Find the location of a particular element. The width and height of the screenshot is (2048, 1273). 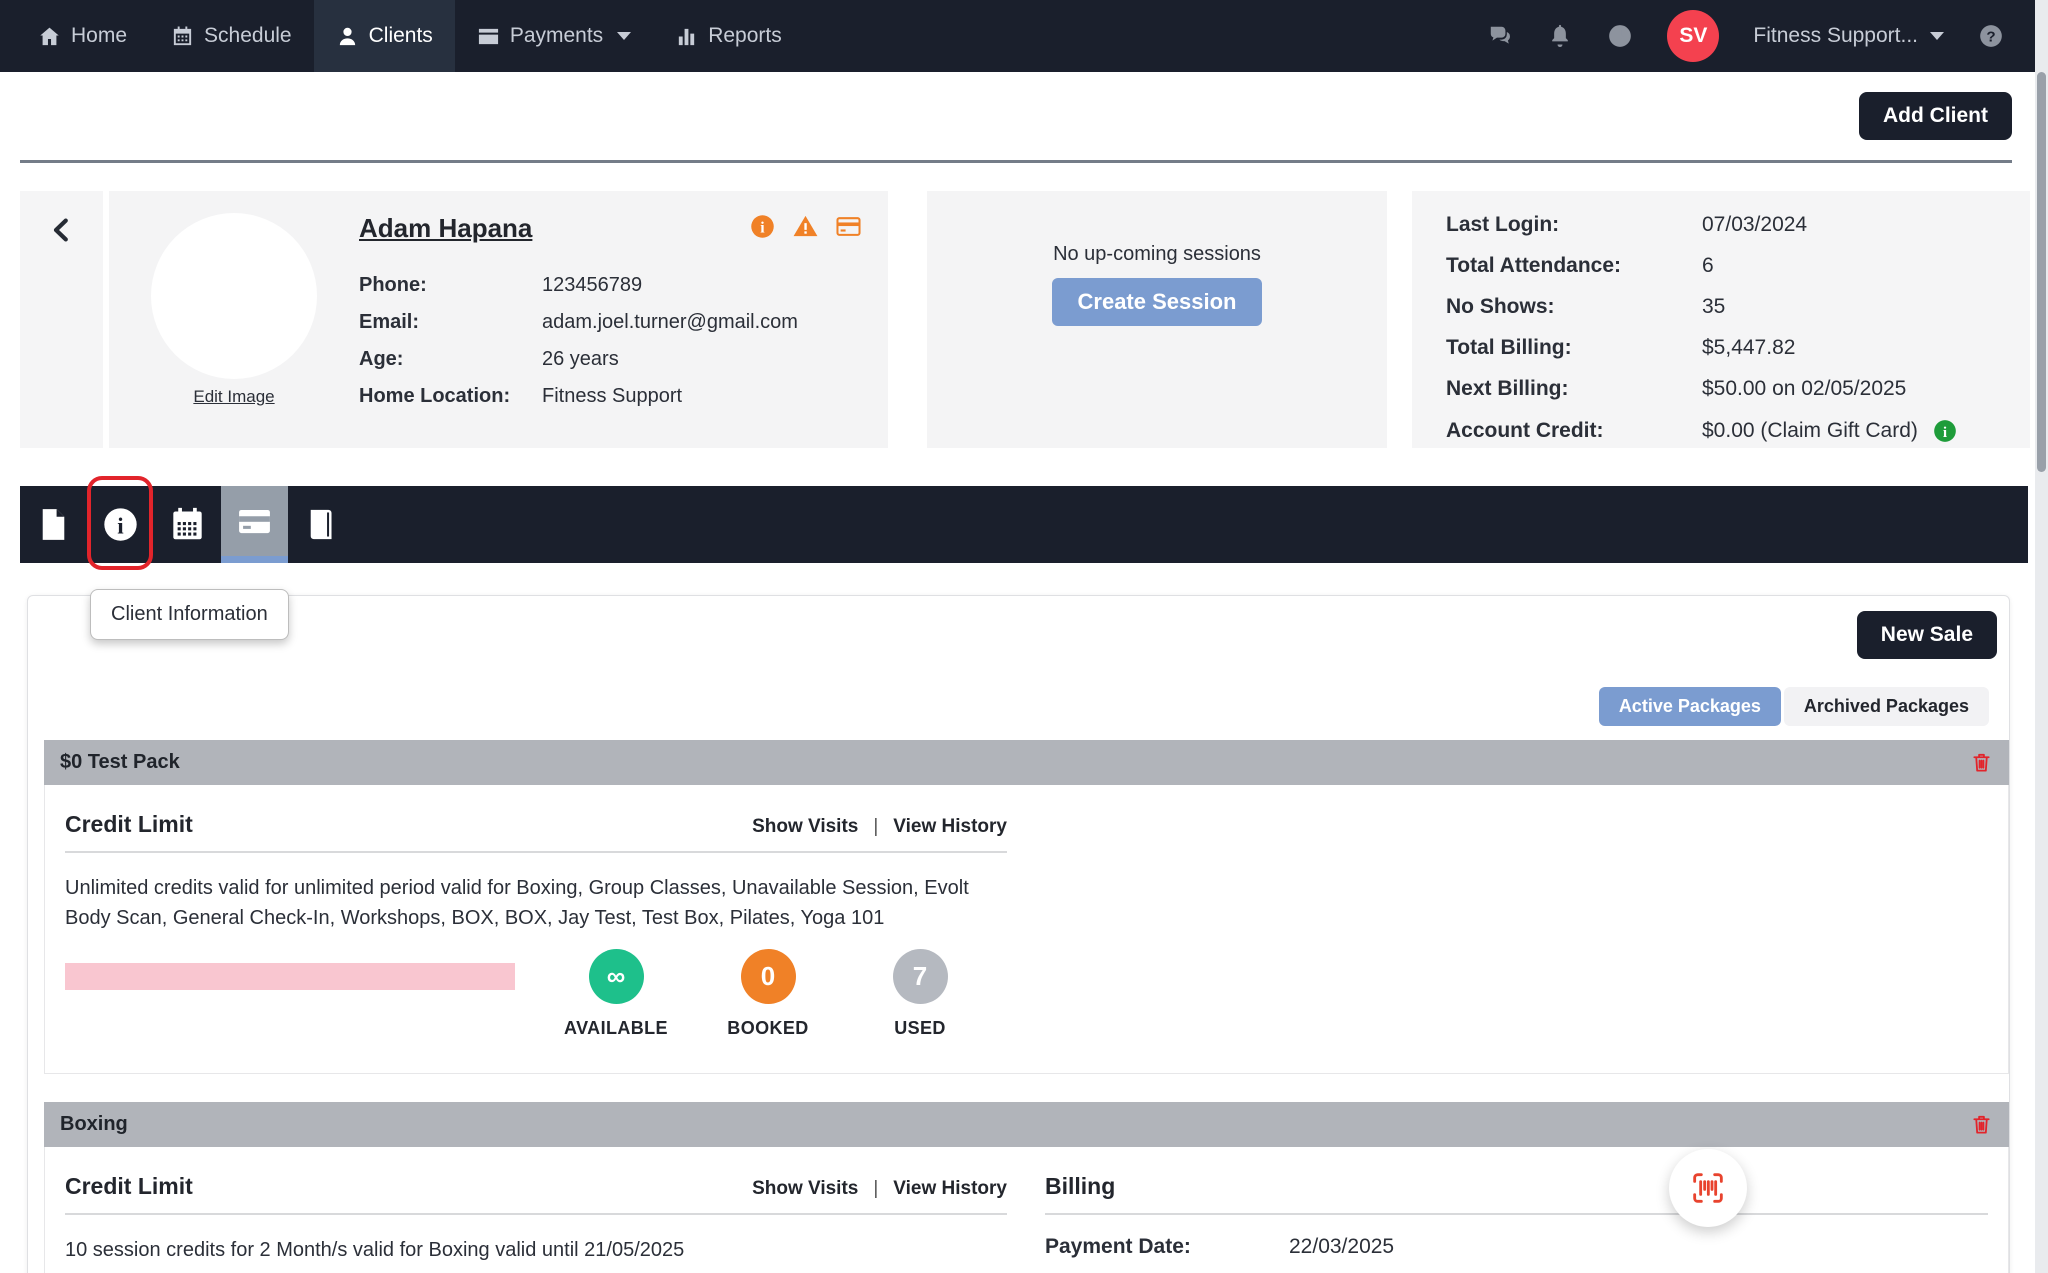

client-section-tabs: i is located at coordinates (1024, 524).